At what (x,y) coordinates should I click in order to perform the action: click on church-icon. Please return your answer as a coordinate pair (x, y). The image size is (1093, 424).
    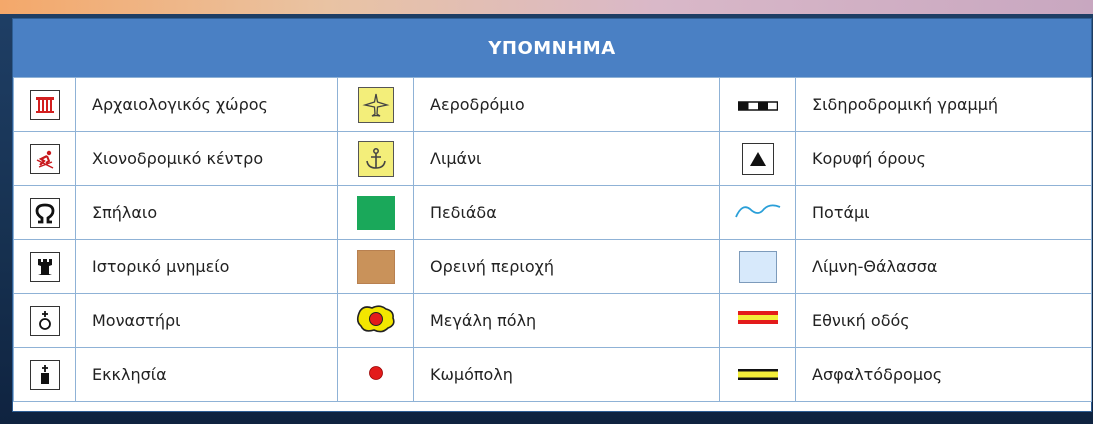
    Looking at the image, I should click on (44, 374).